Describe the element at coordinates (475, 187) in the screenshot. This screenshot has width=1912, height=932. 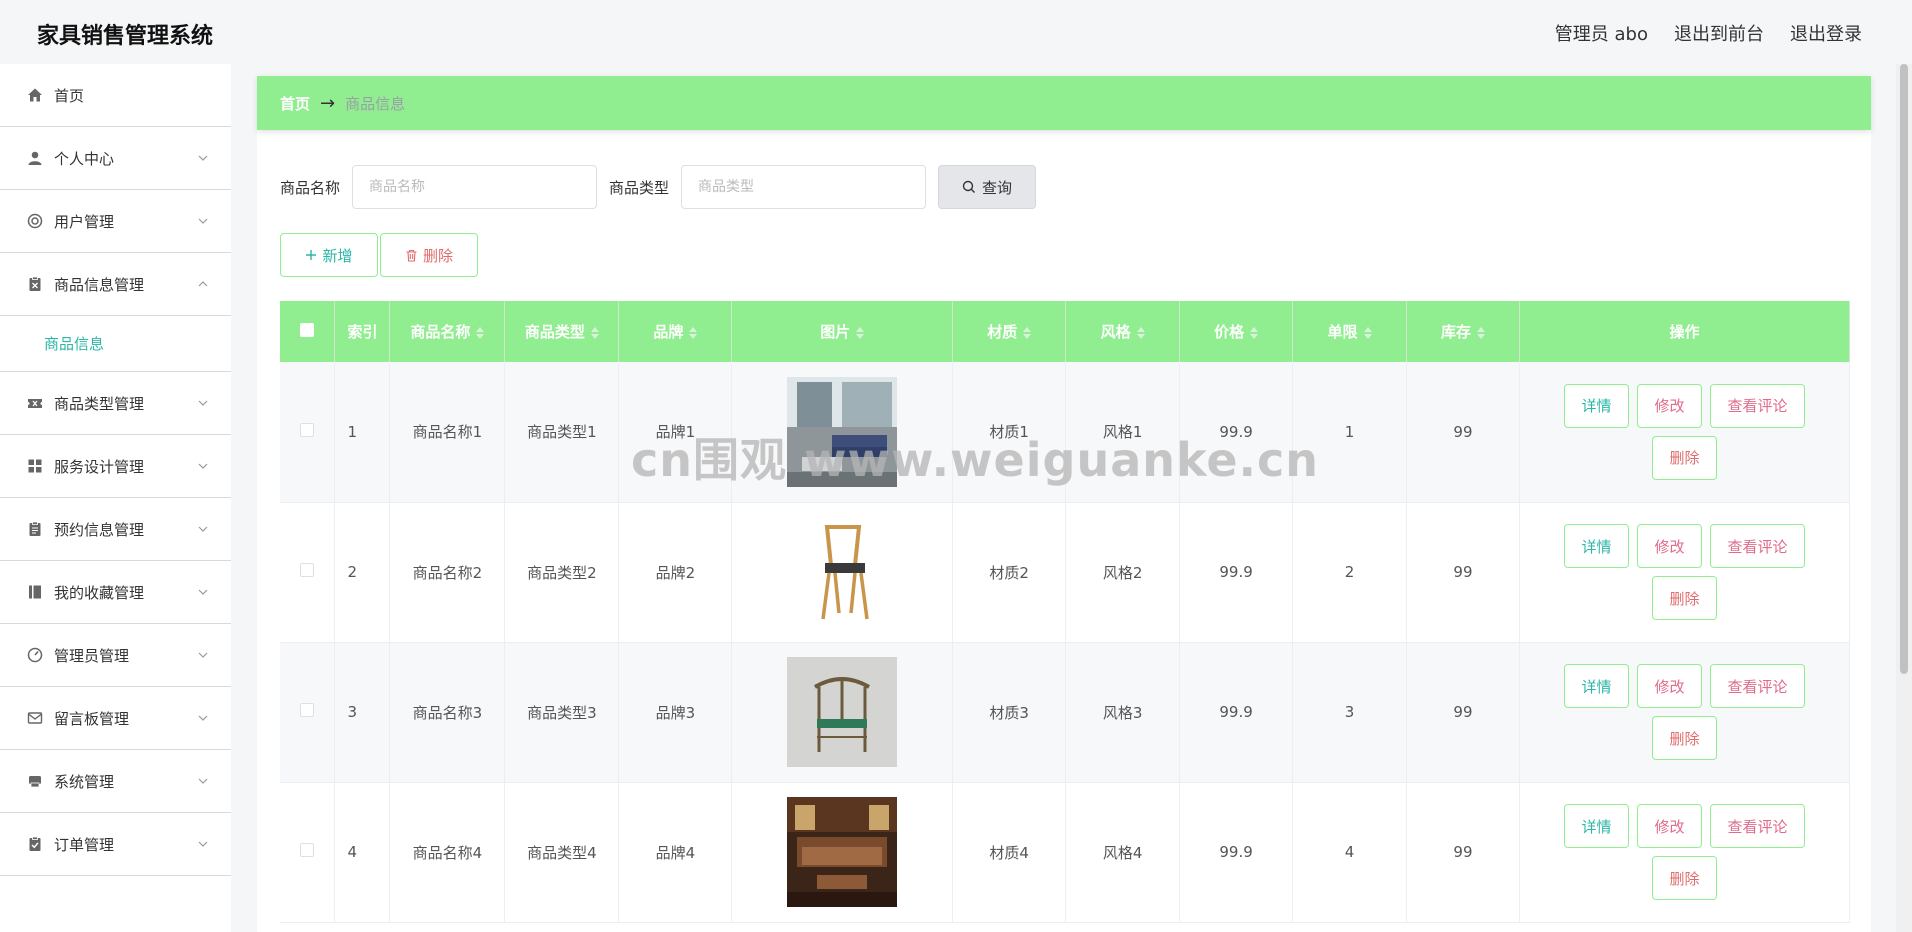
I see `product-name-input` at that location.